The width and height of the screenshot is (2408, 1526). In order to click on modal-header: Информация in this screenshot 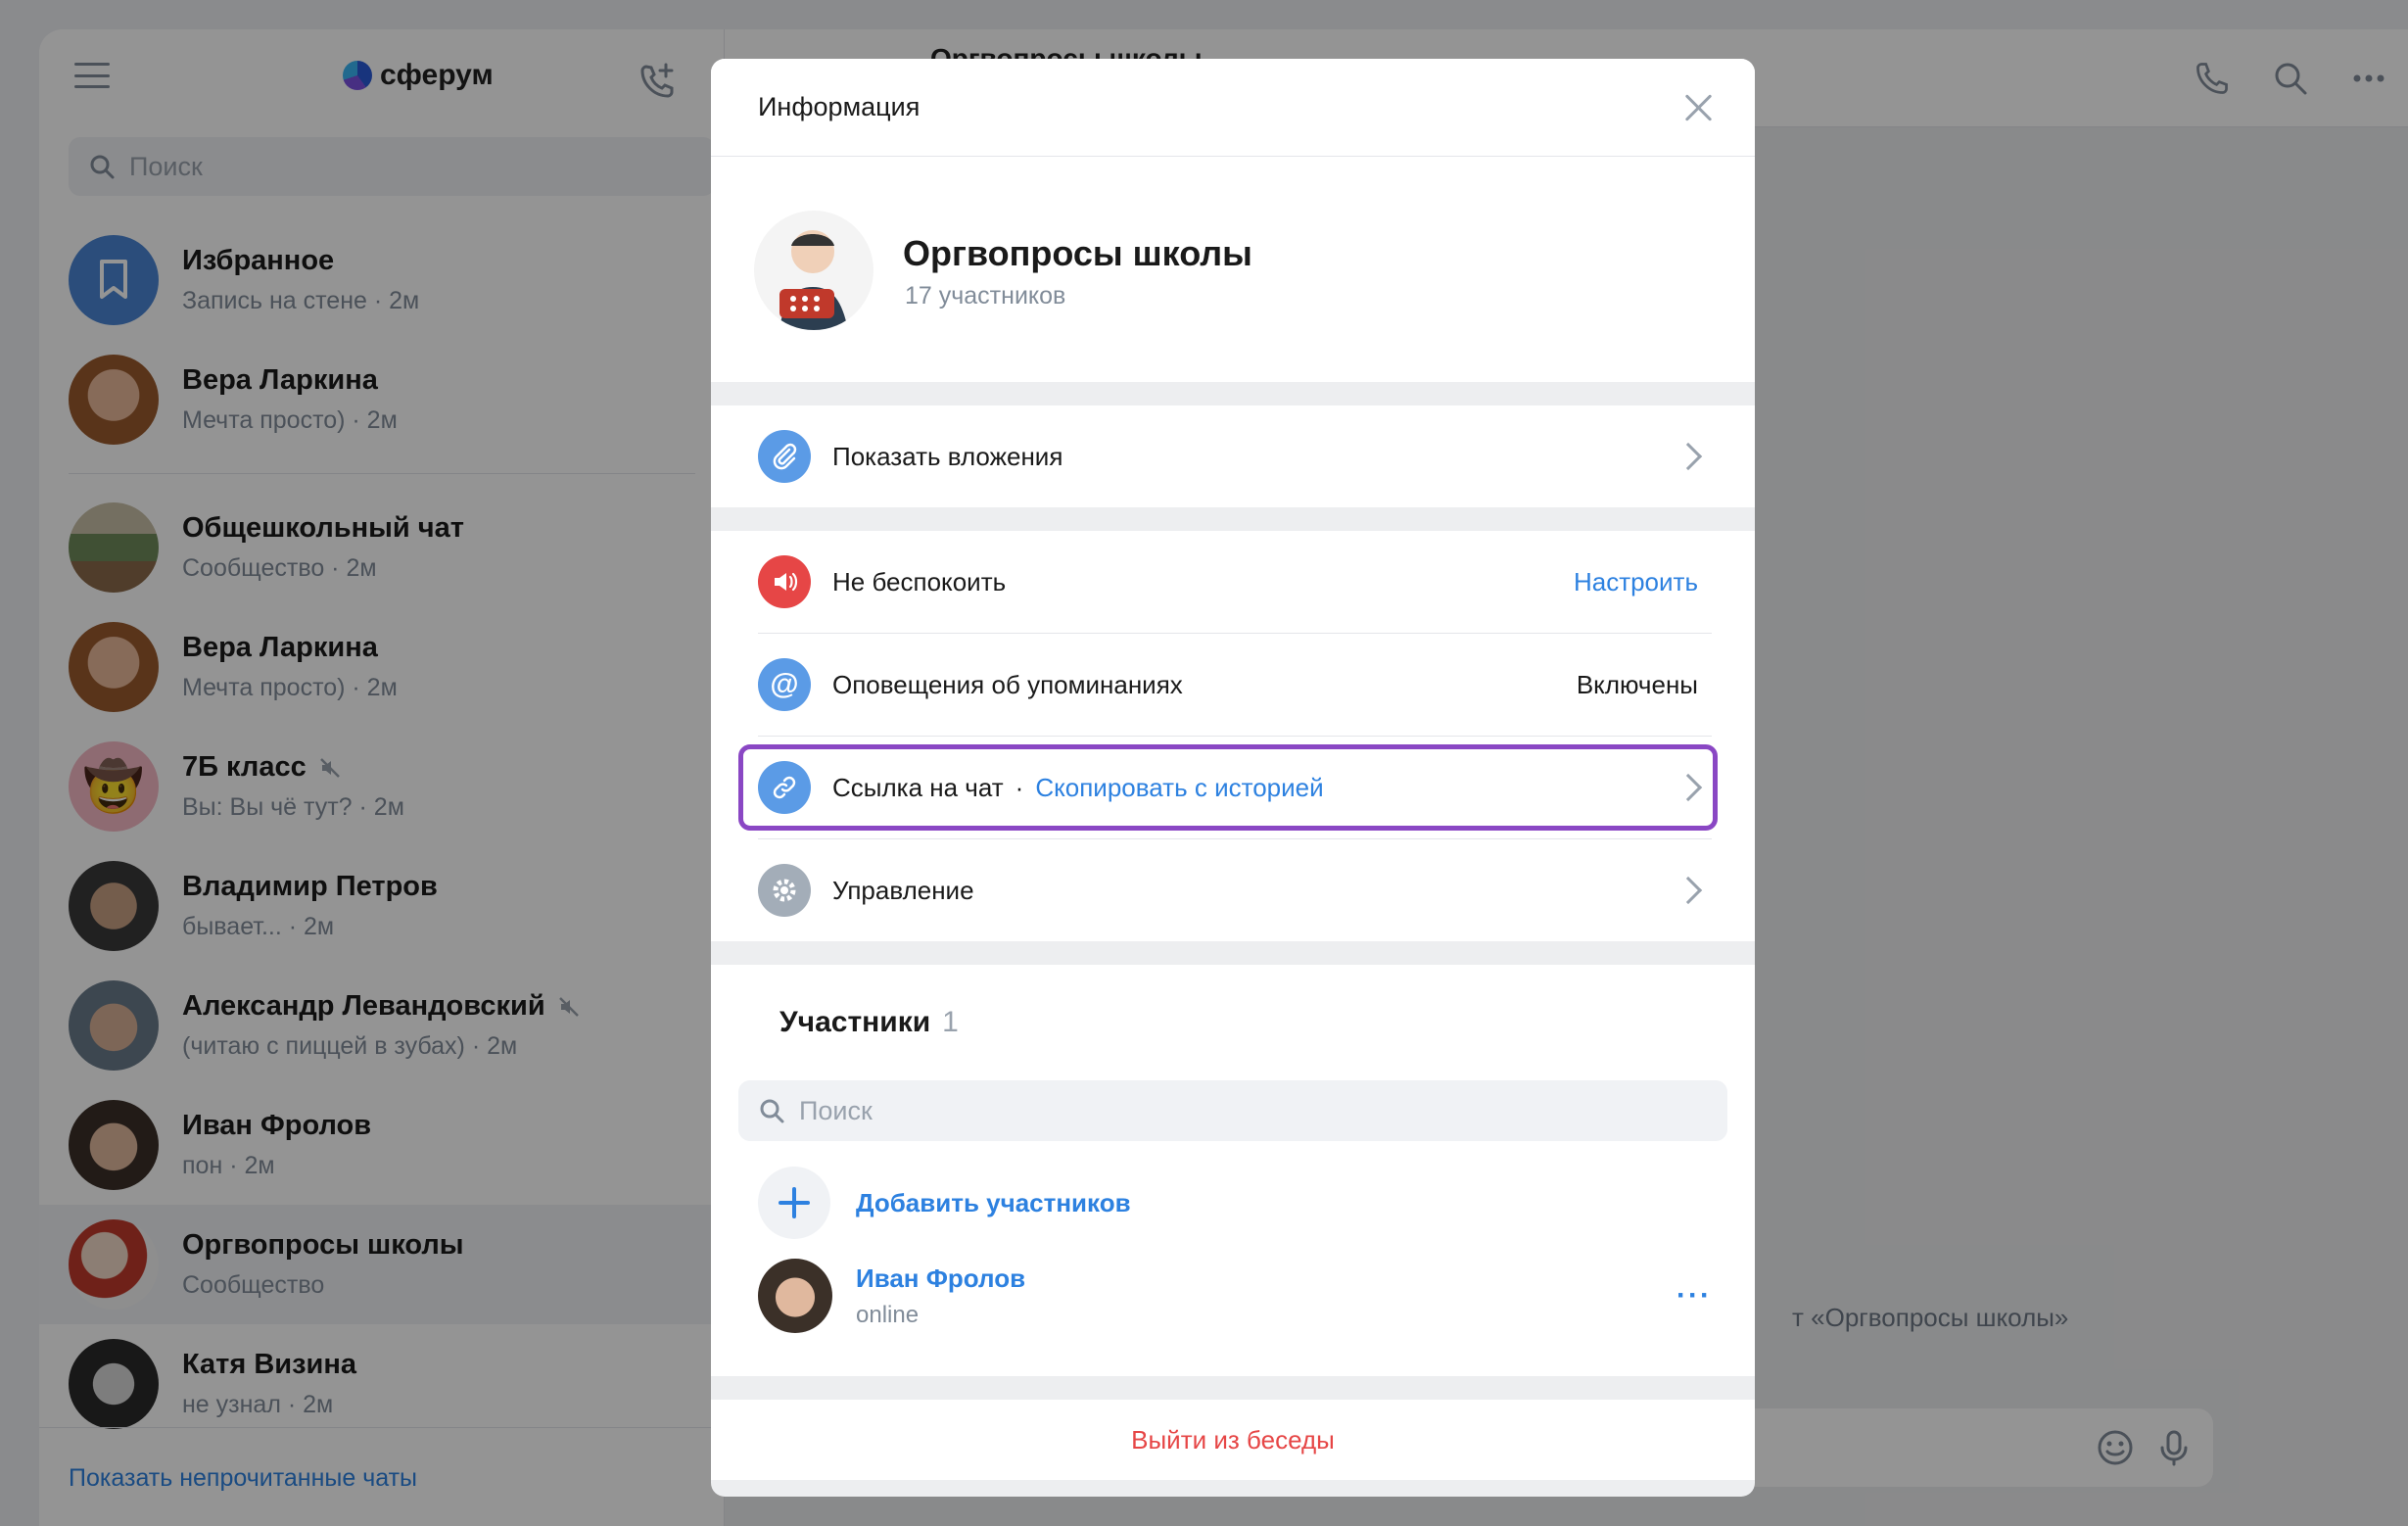, I will do `click(1233, 108)`.